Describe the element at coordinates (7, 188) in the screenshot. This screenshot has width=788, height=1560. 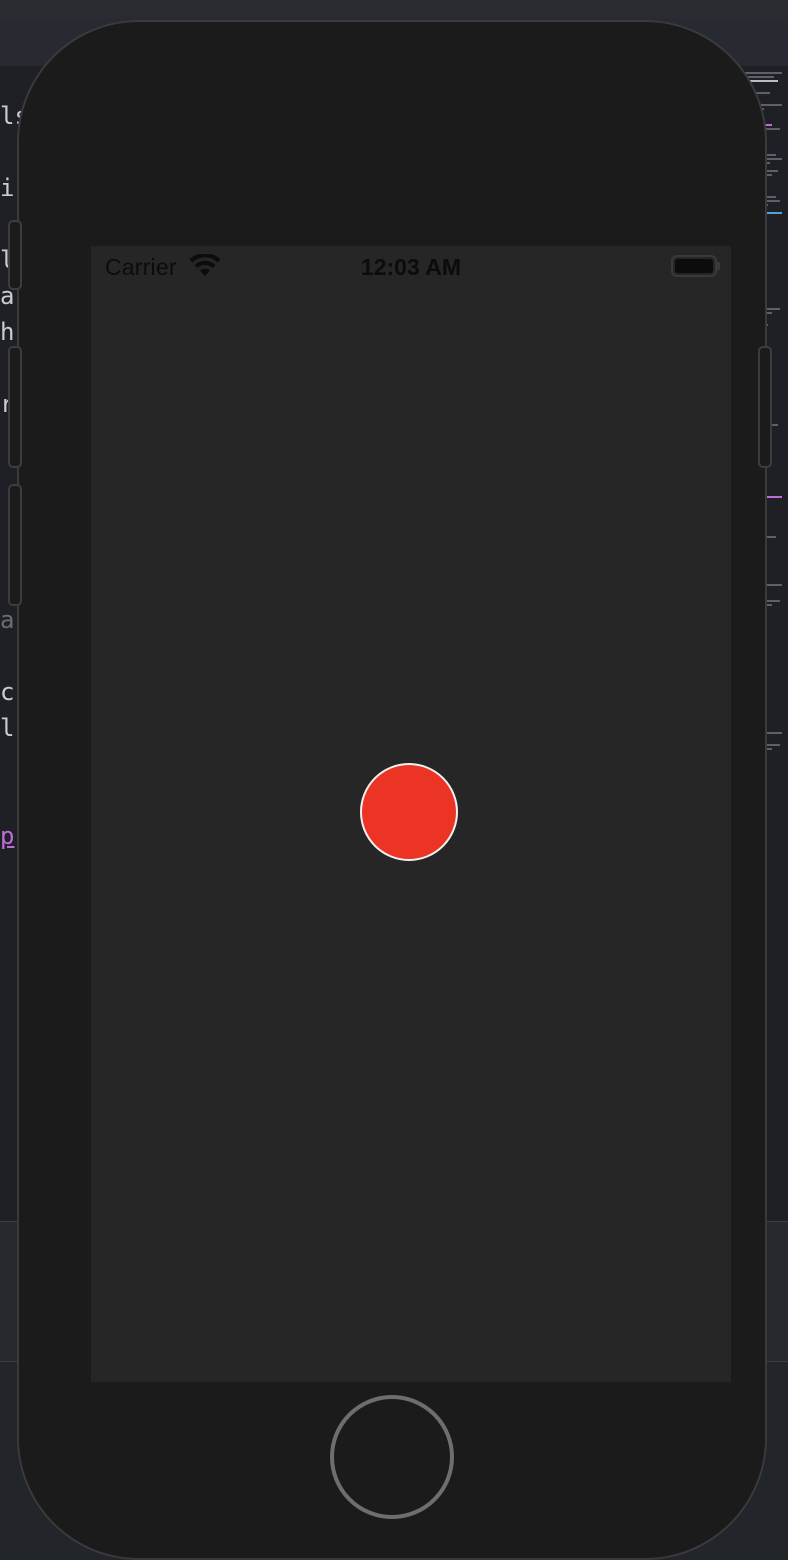
I see `code-fragment: i` at that location.